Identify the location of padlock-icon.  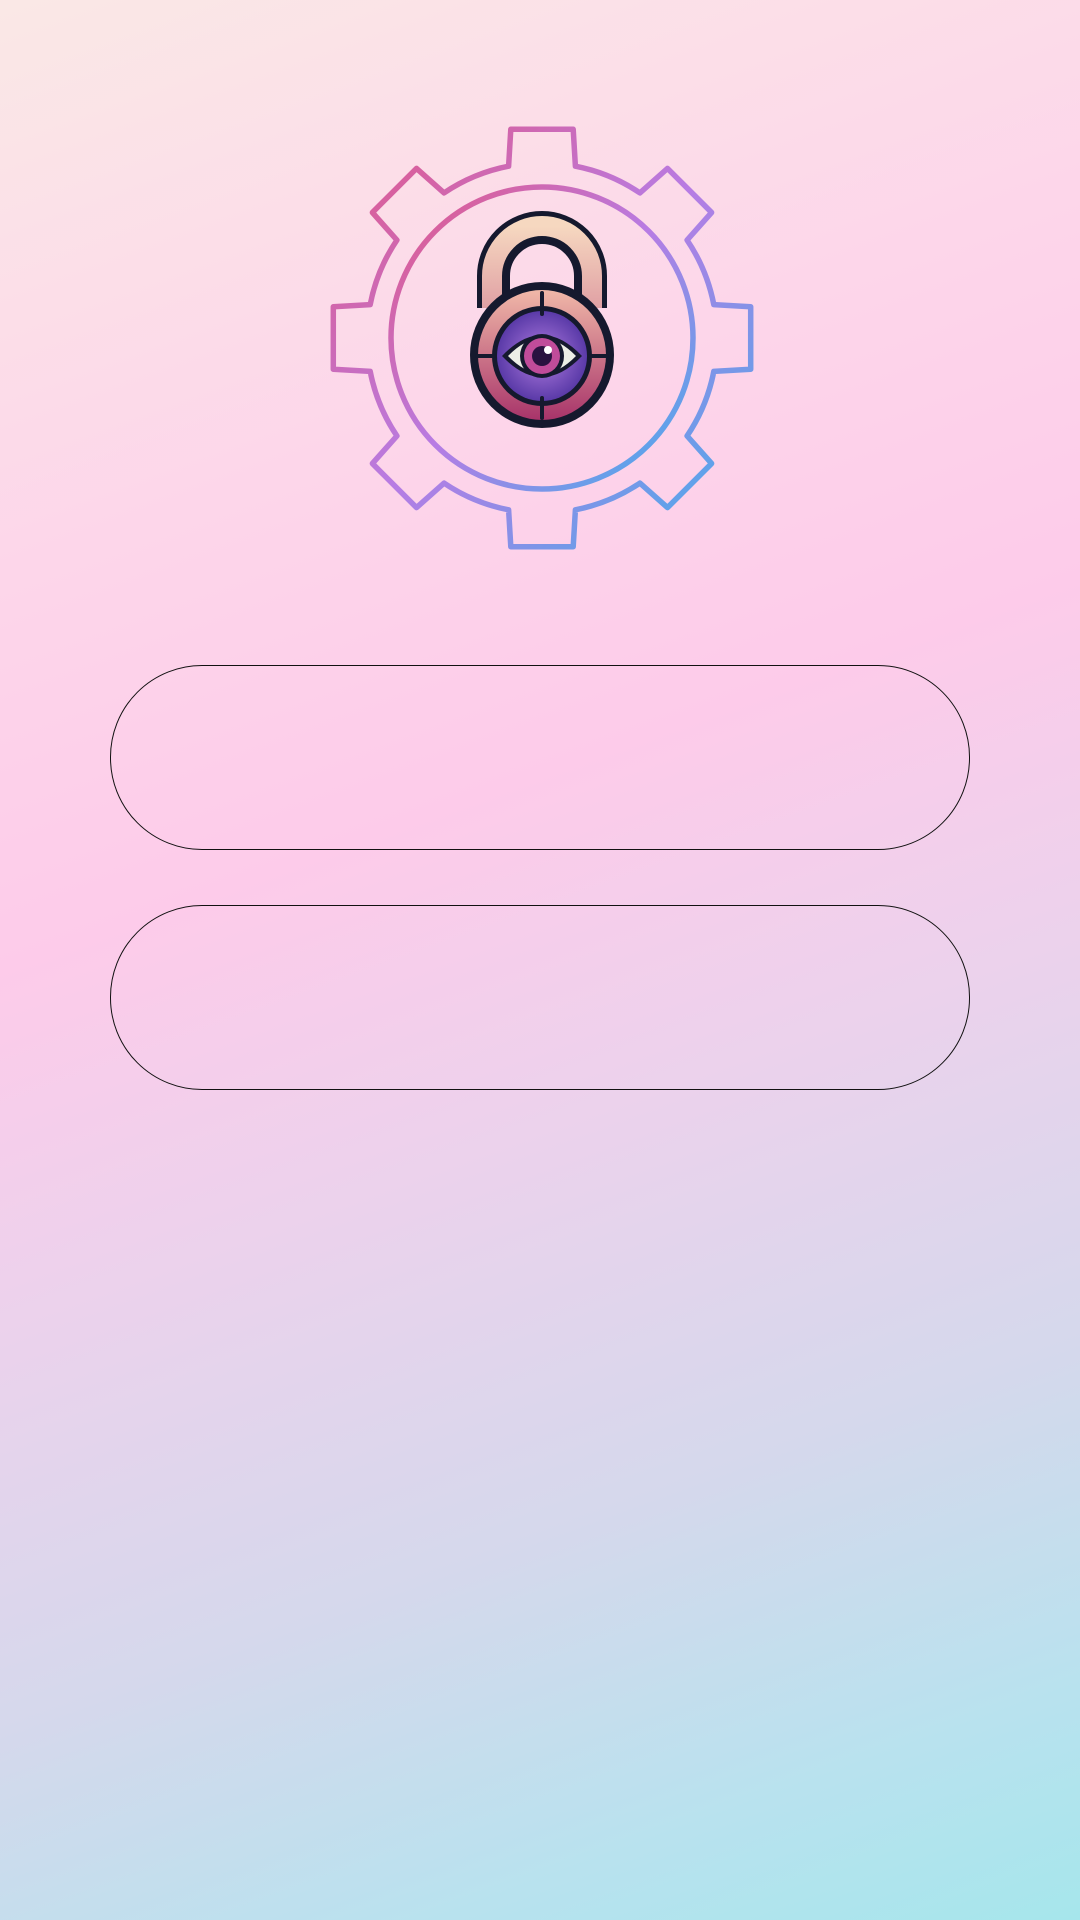
(542, 319).